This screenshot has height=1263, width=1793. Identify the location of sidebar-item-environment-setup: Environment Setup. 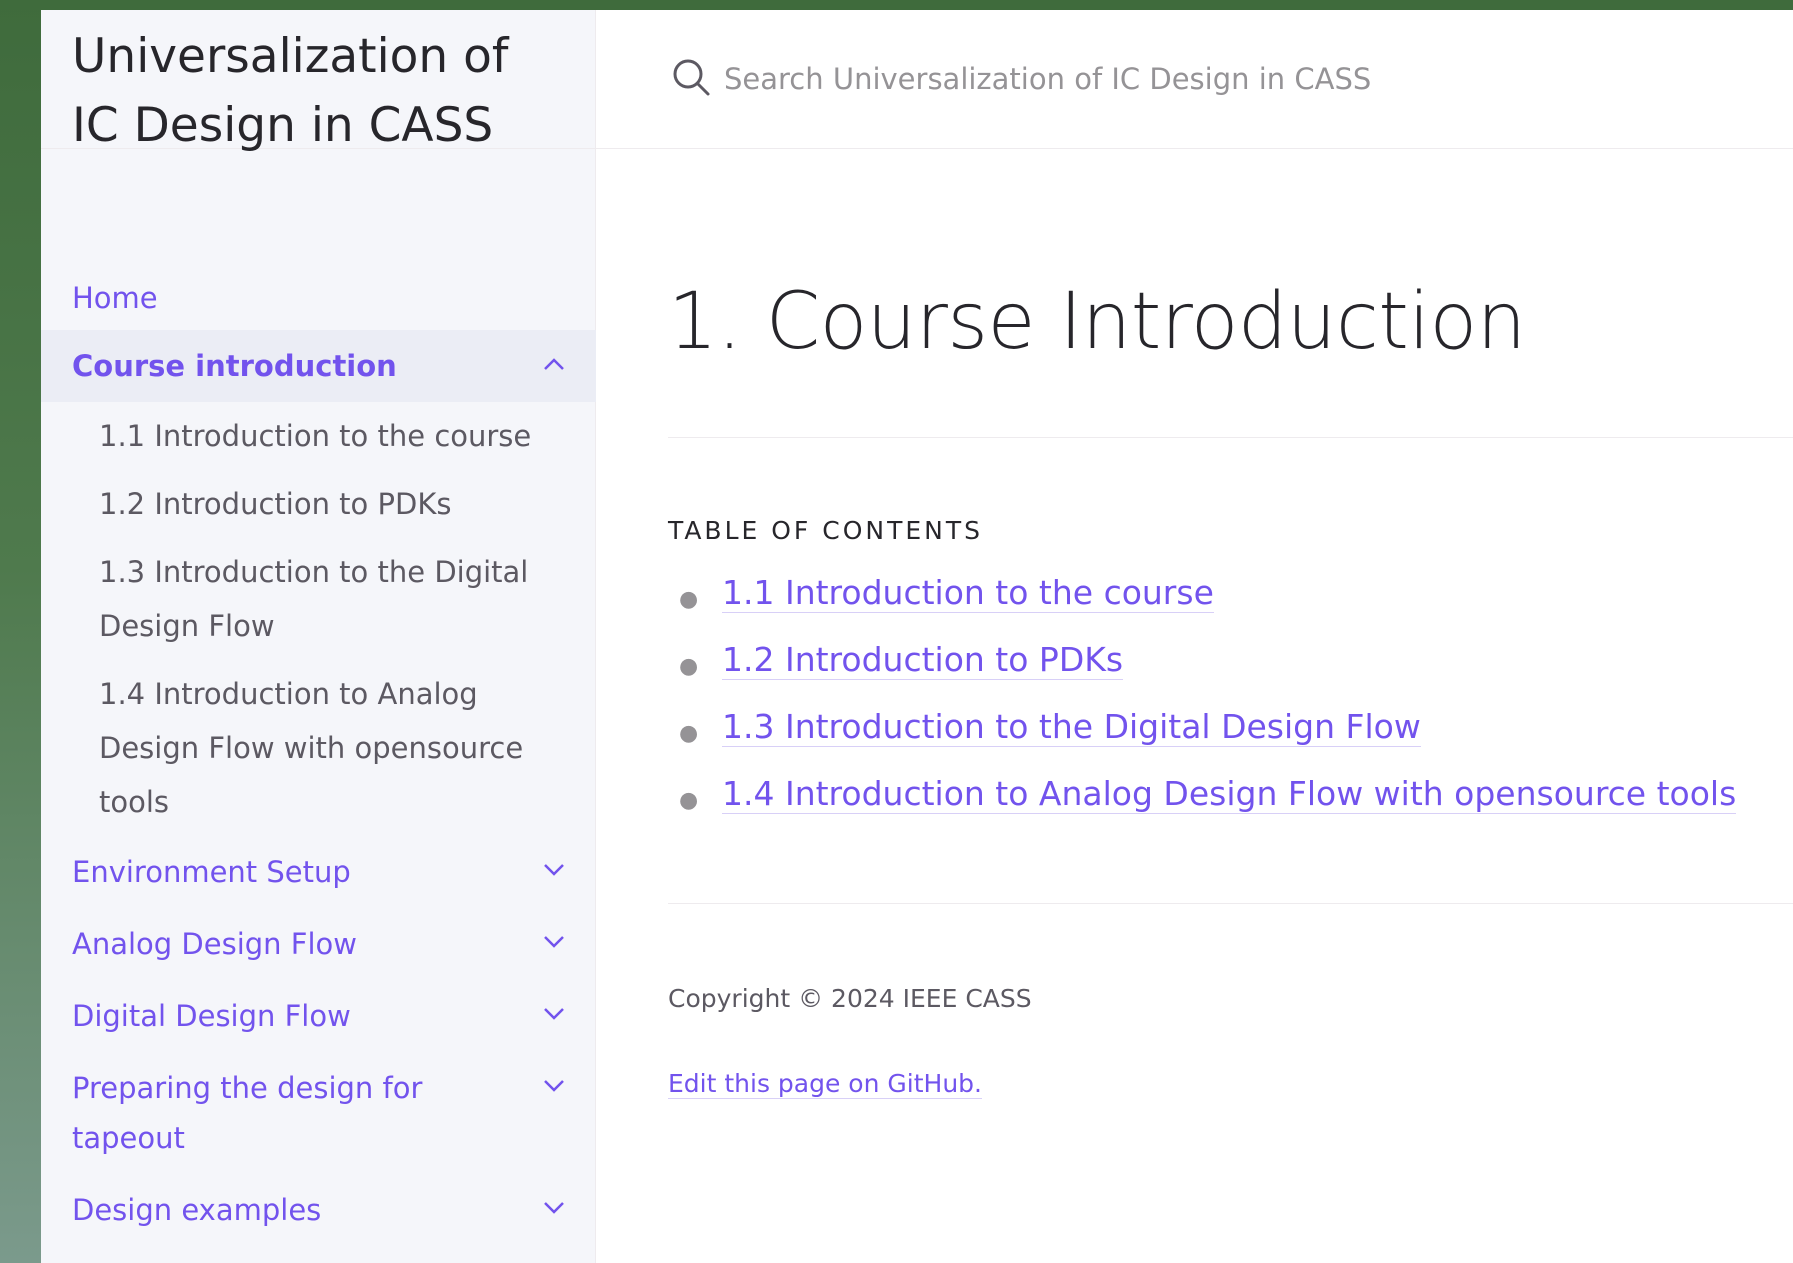
(318, 872).